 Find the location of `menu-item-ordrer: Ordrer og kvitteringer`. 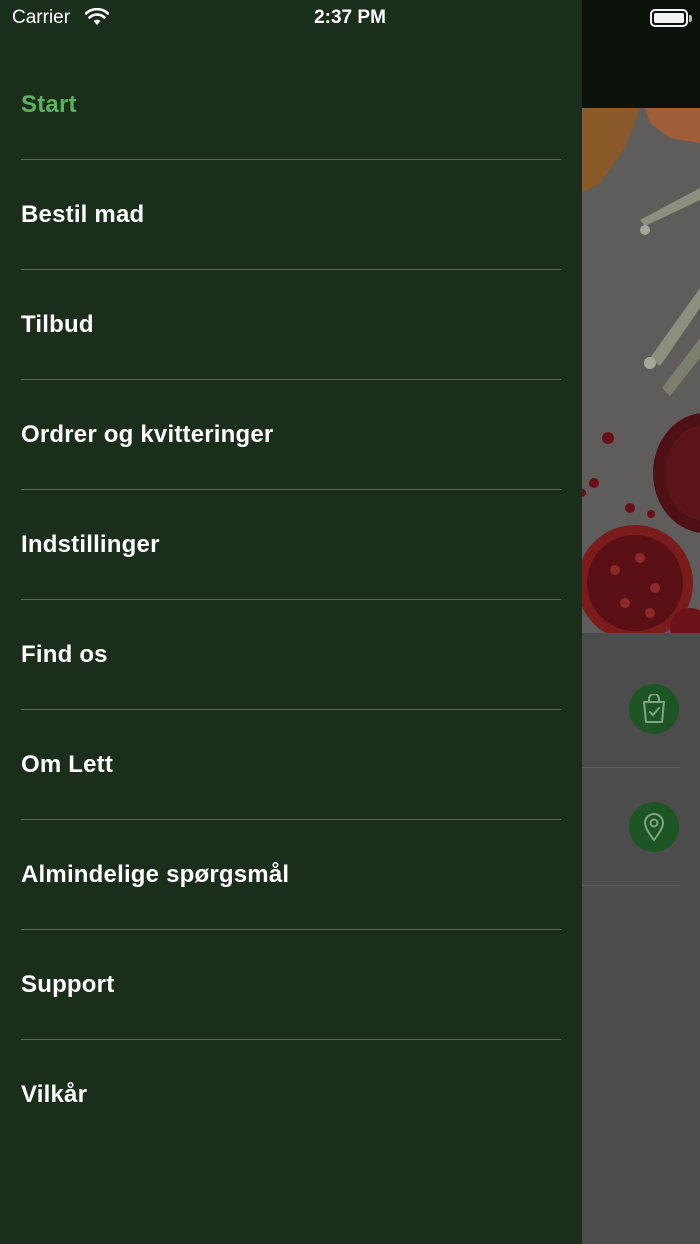

menu-item-ordrer: Ordrer og kvitteringer is located at coordinates (291, 435).